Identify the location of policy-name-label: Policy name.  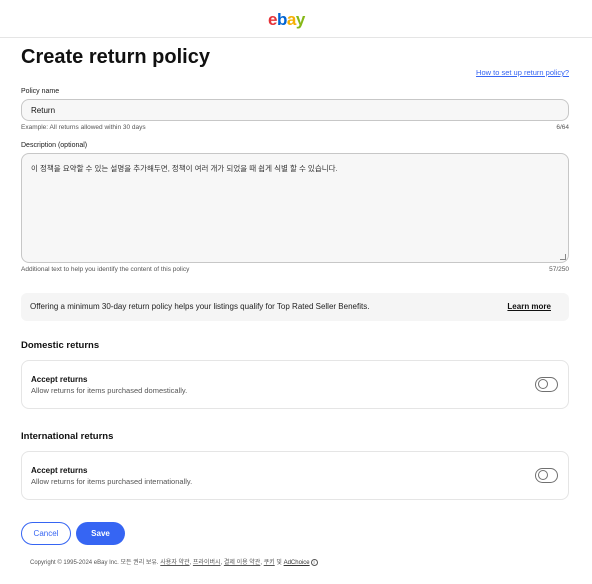
(40, 91).